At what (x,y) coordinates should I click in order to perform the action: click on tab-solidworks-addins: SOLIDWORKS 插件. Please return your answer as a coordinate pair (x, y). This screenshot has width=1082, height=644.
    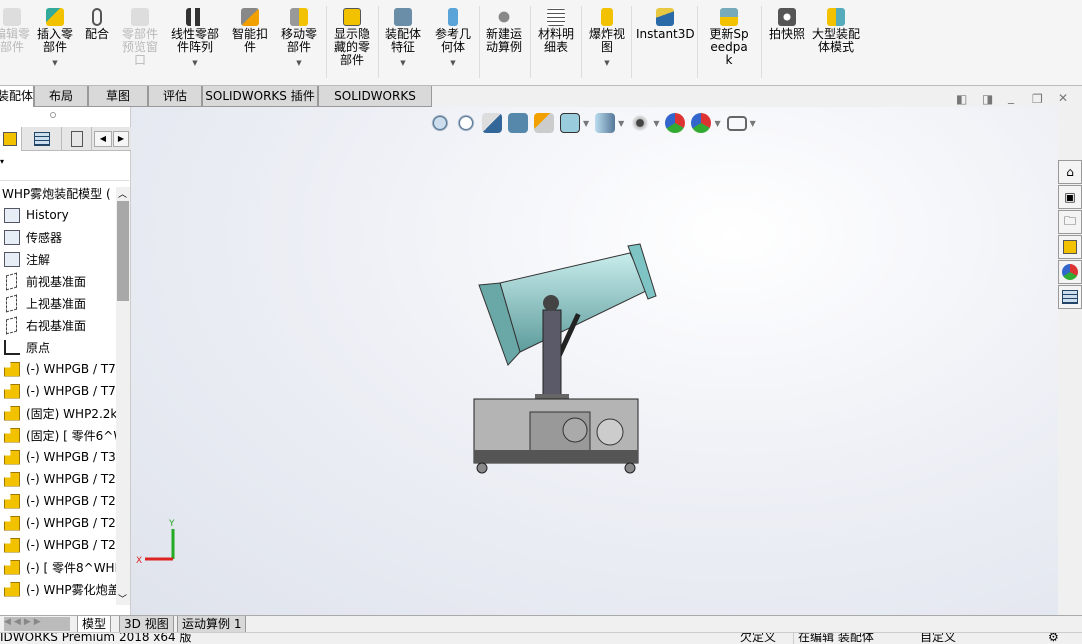
    Looking at the image, I should click on (260, 96).